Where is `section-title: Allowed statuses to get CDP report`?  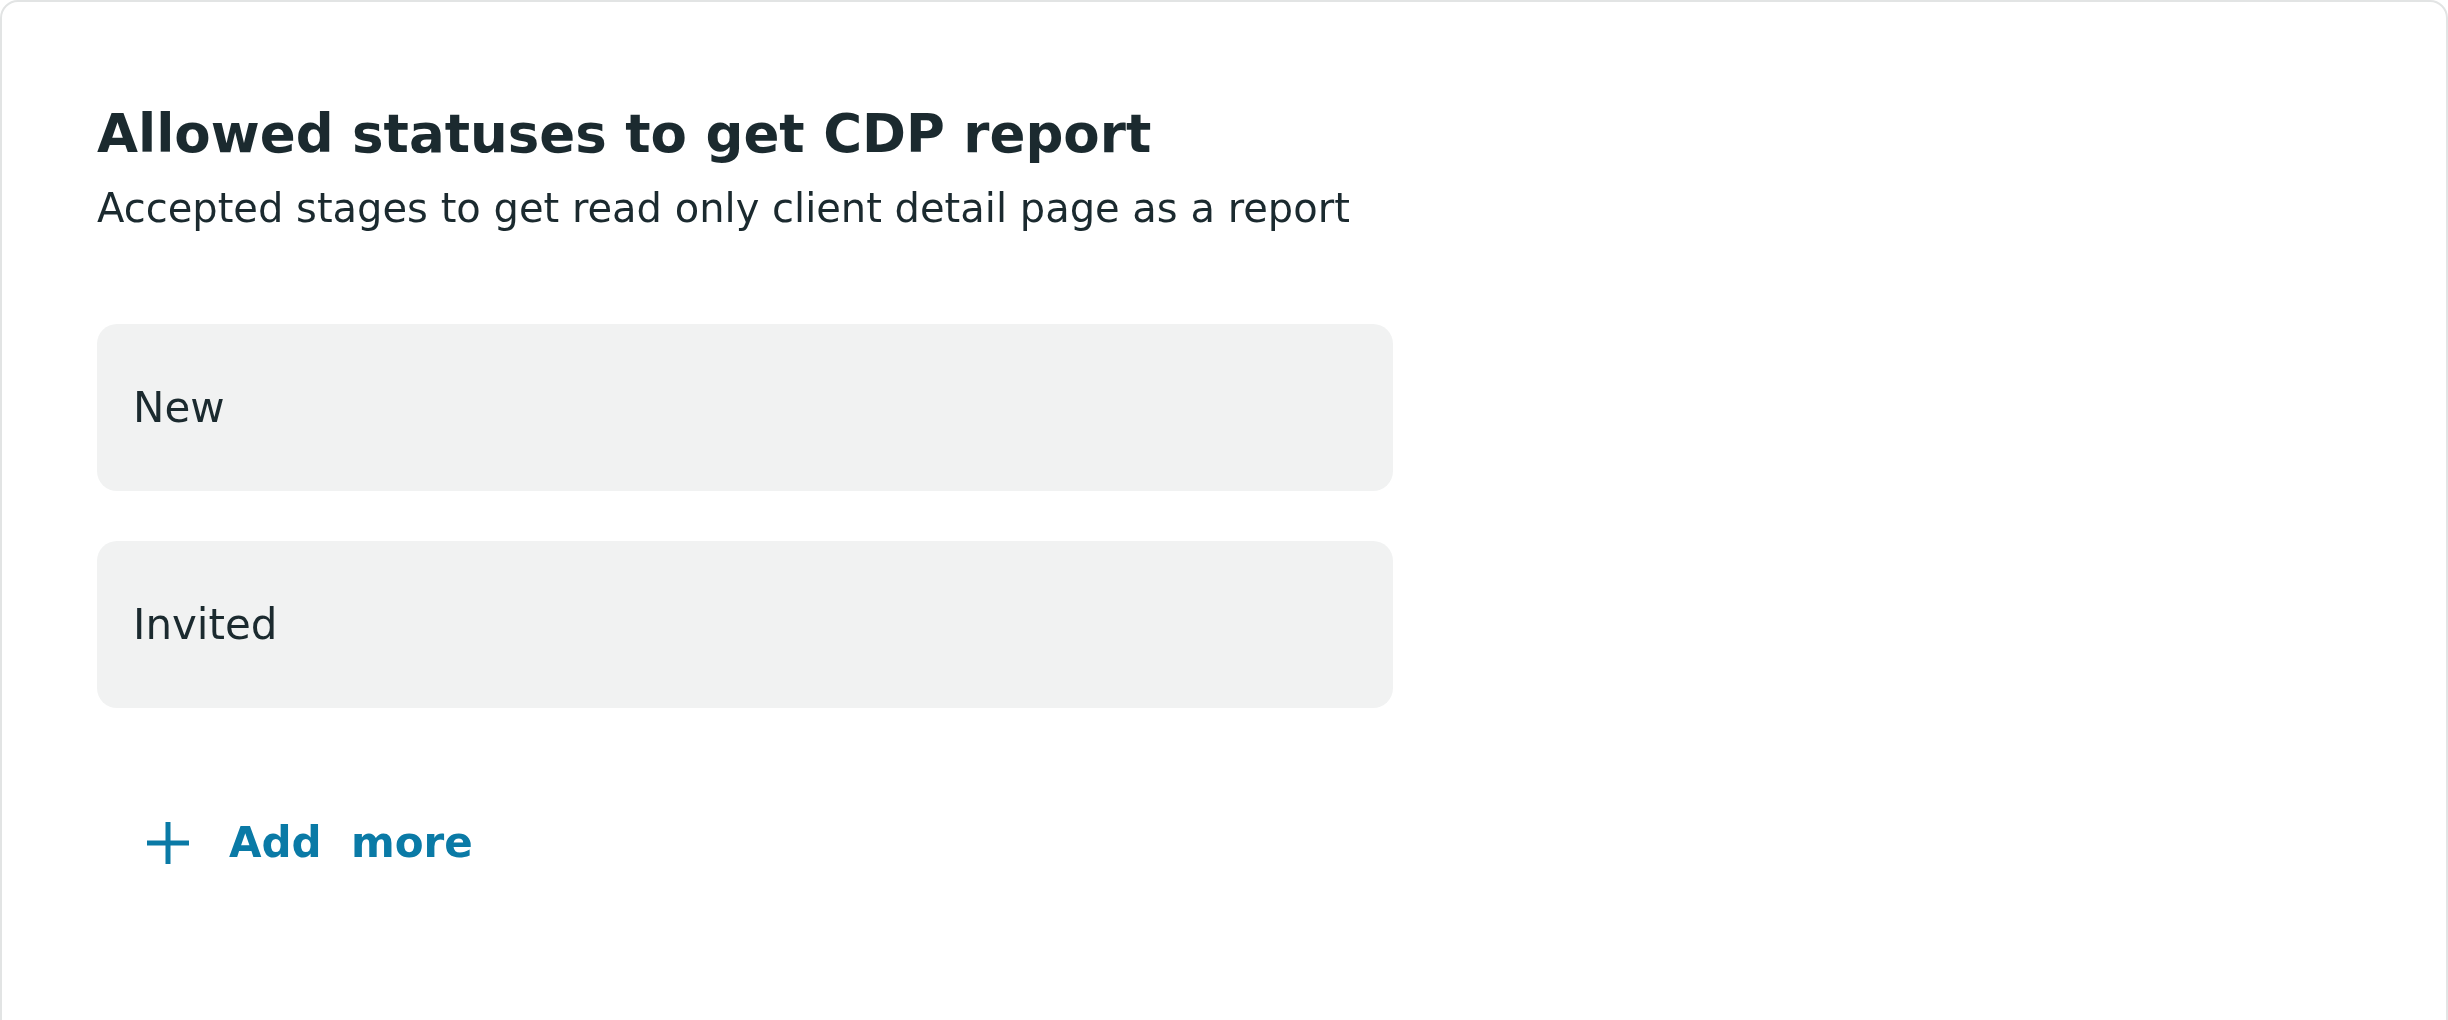 section-title: Allowed statuses to get CDP report is located at coordinates (625, 134).